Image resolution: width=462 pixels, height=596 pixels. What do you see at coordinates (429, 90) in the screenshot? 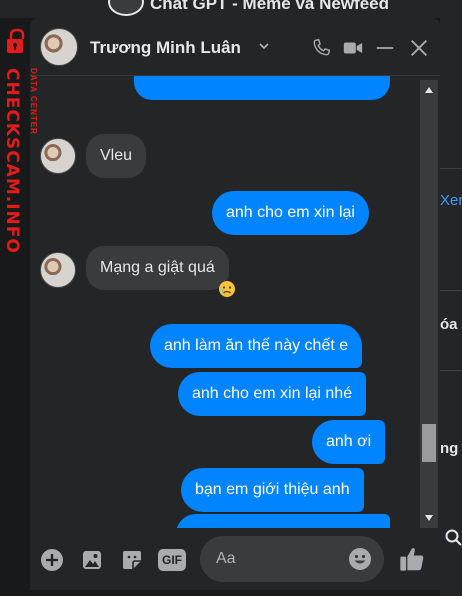
I see `scroll-up-arrow-icon` at bounding box center [429, 90].